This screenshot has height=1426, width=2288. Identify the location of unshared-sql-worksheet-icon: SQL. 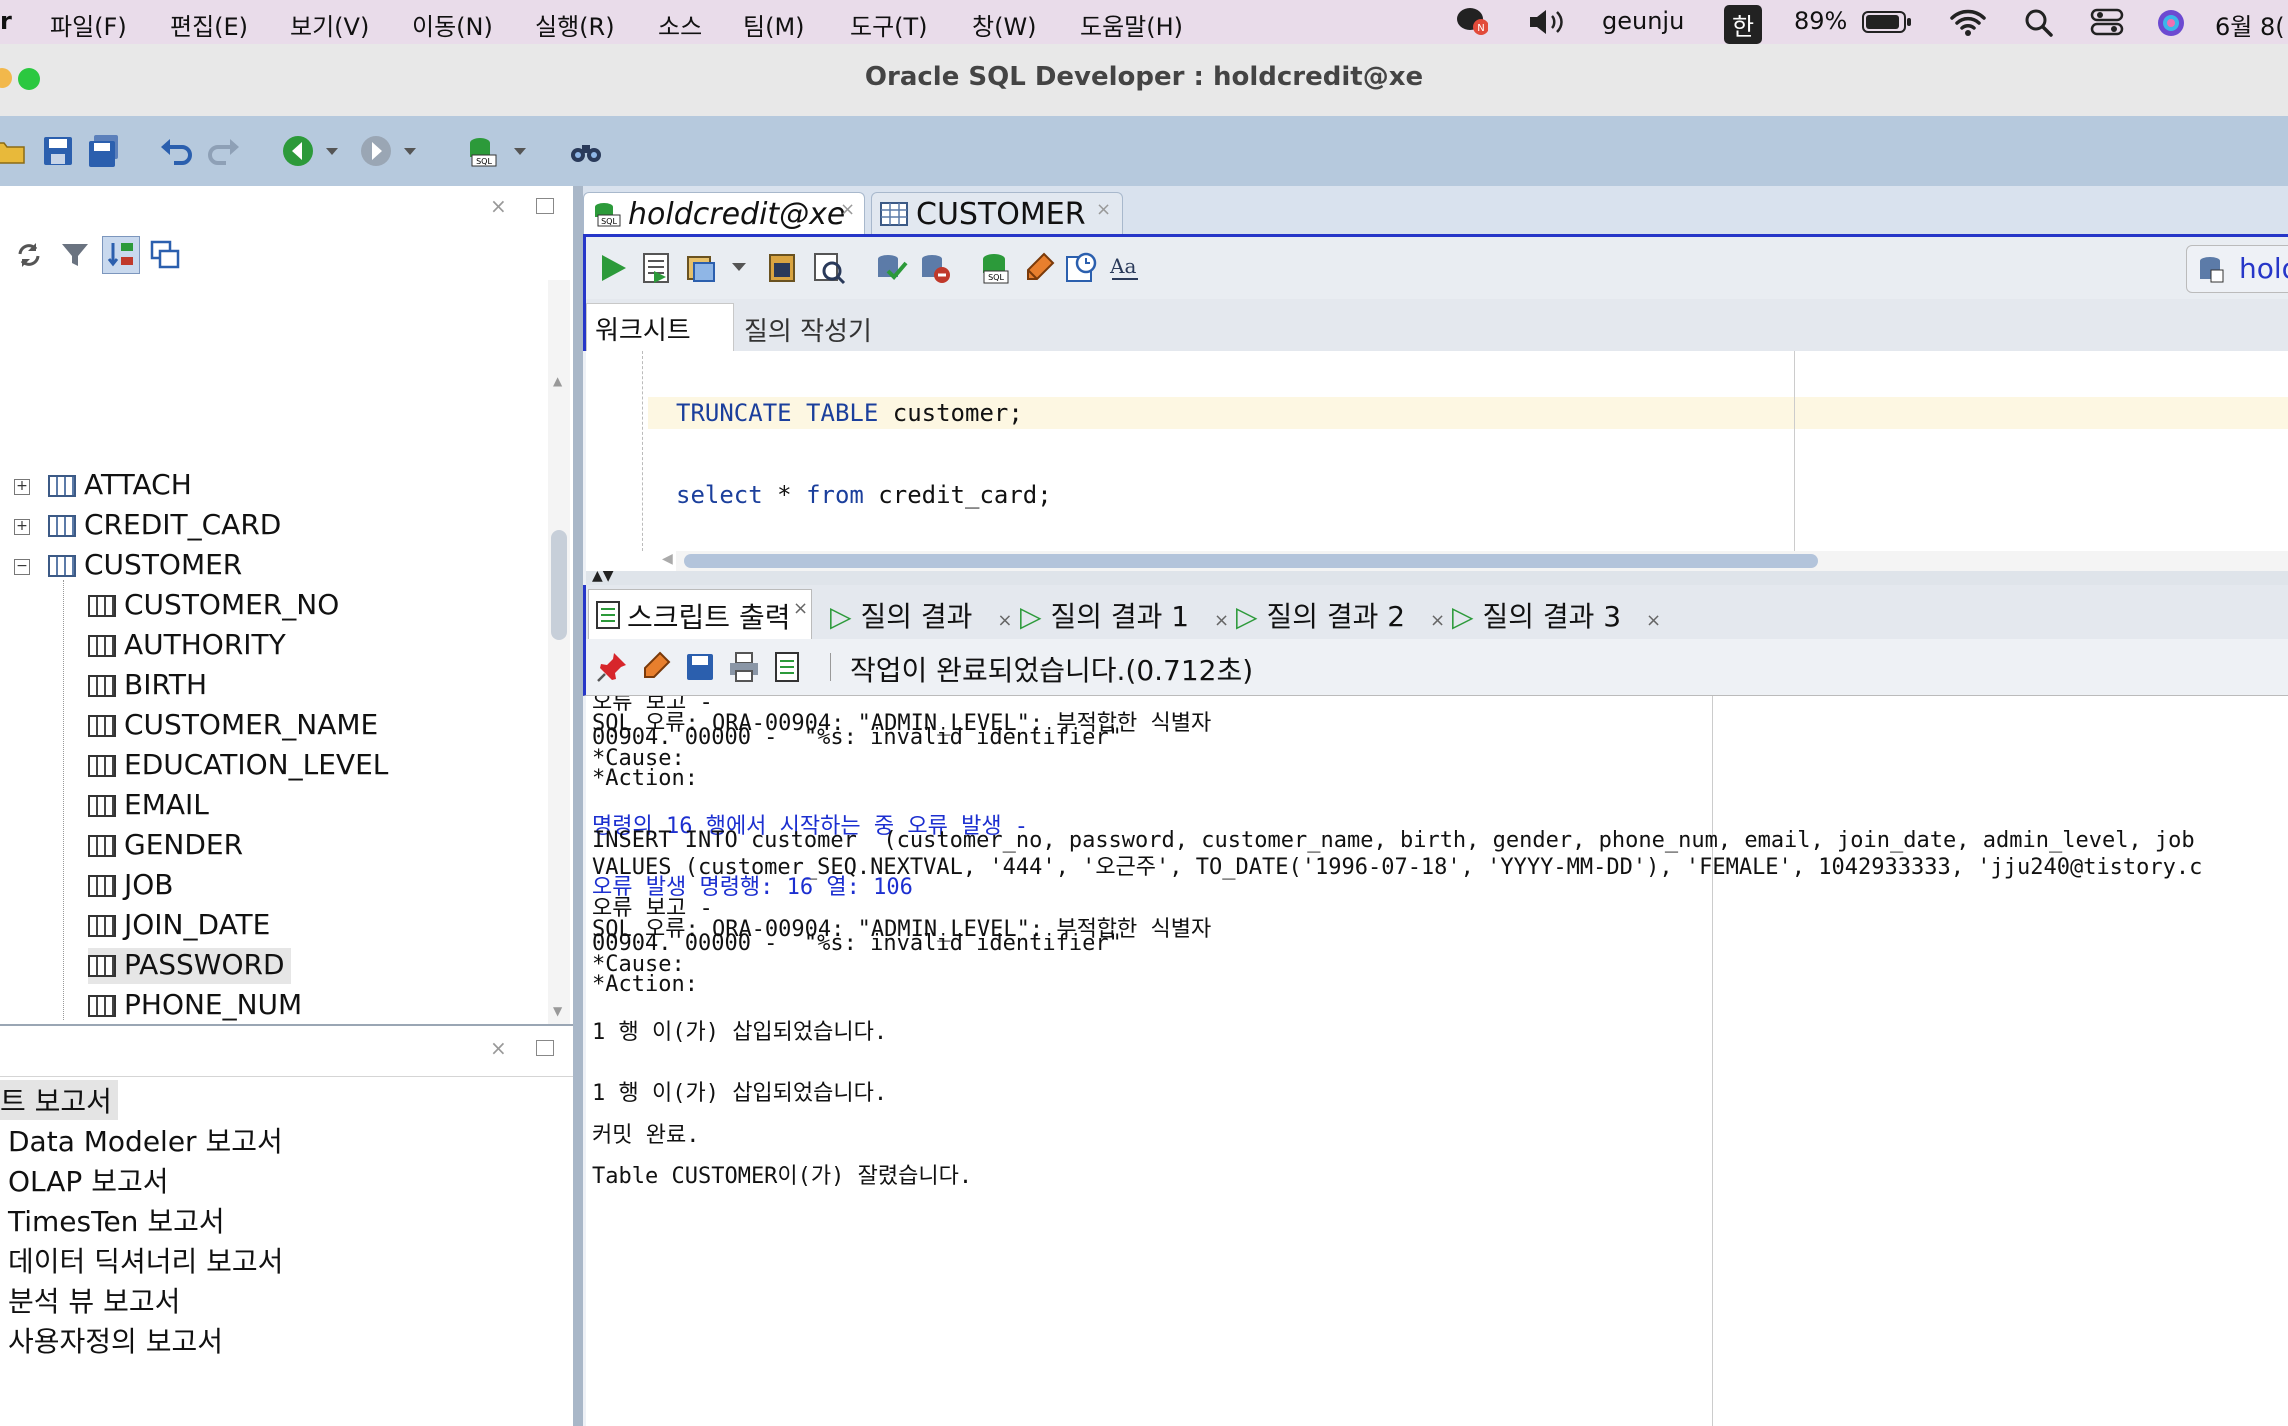
(995, 270).